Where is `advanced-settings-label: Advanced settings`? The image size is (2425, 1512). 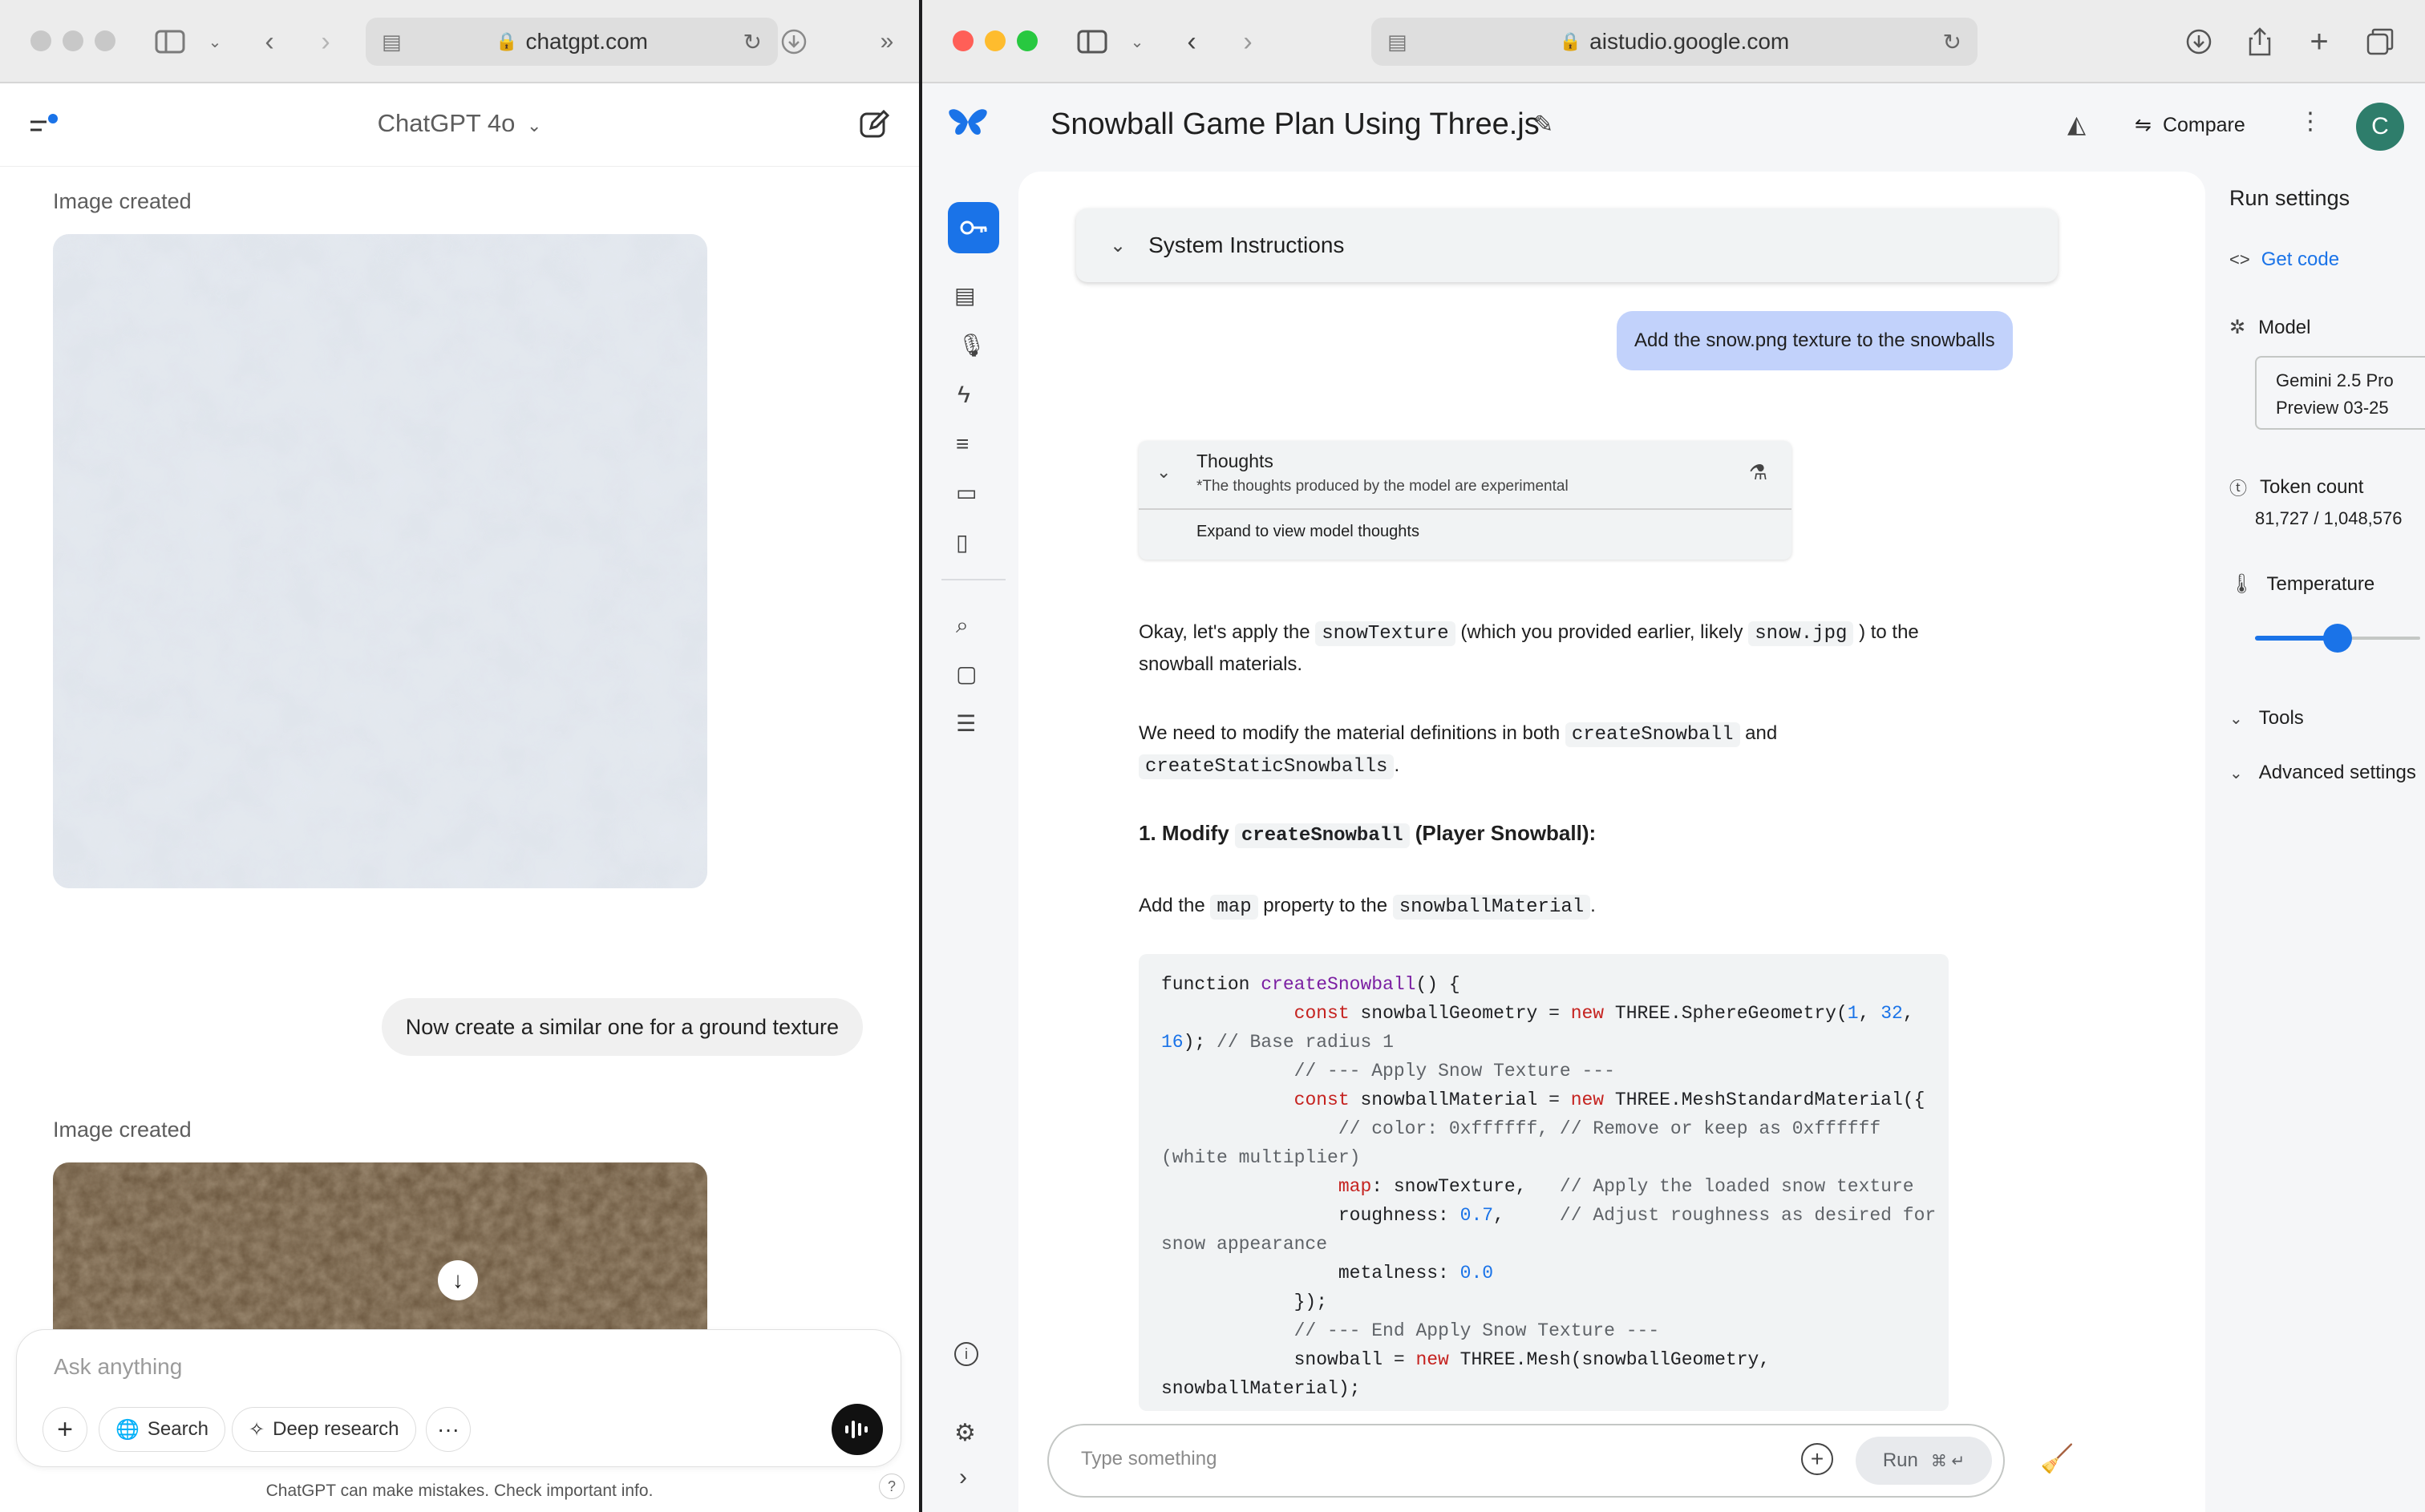
advanced-settings-label: Advanced settings is located at coordinates (2337, 772).